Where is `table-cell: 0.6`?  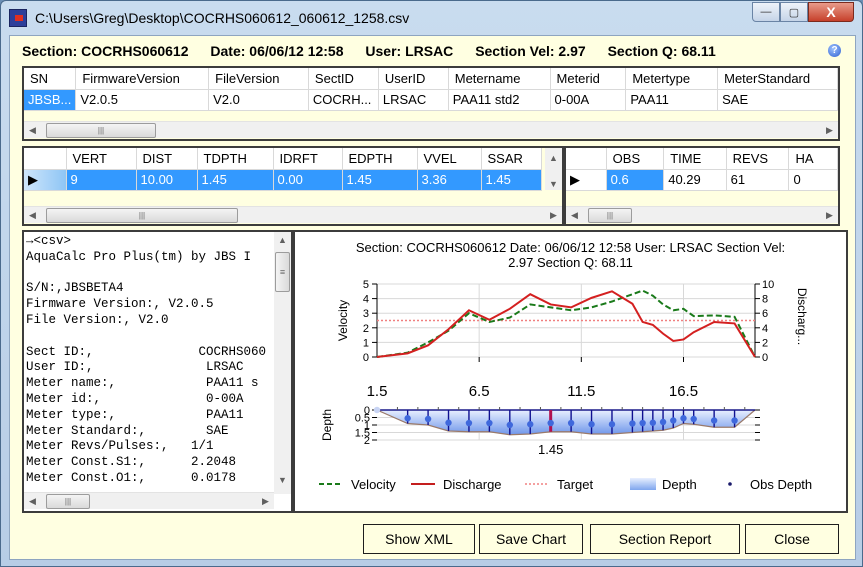 table-cell: 0.6 is located at coordinates (635, 180).